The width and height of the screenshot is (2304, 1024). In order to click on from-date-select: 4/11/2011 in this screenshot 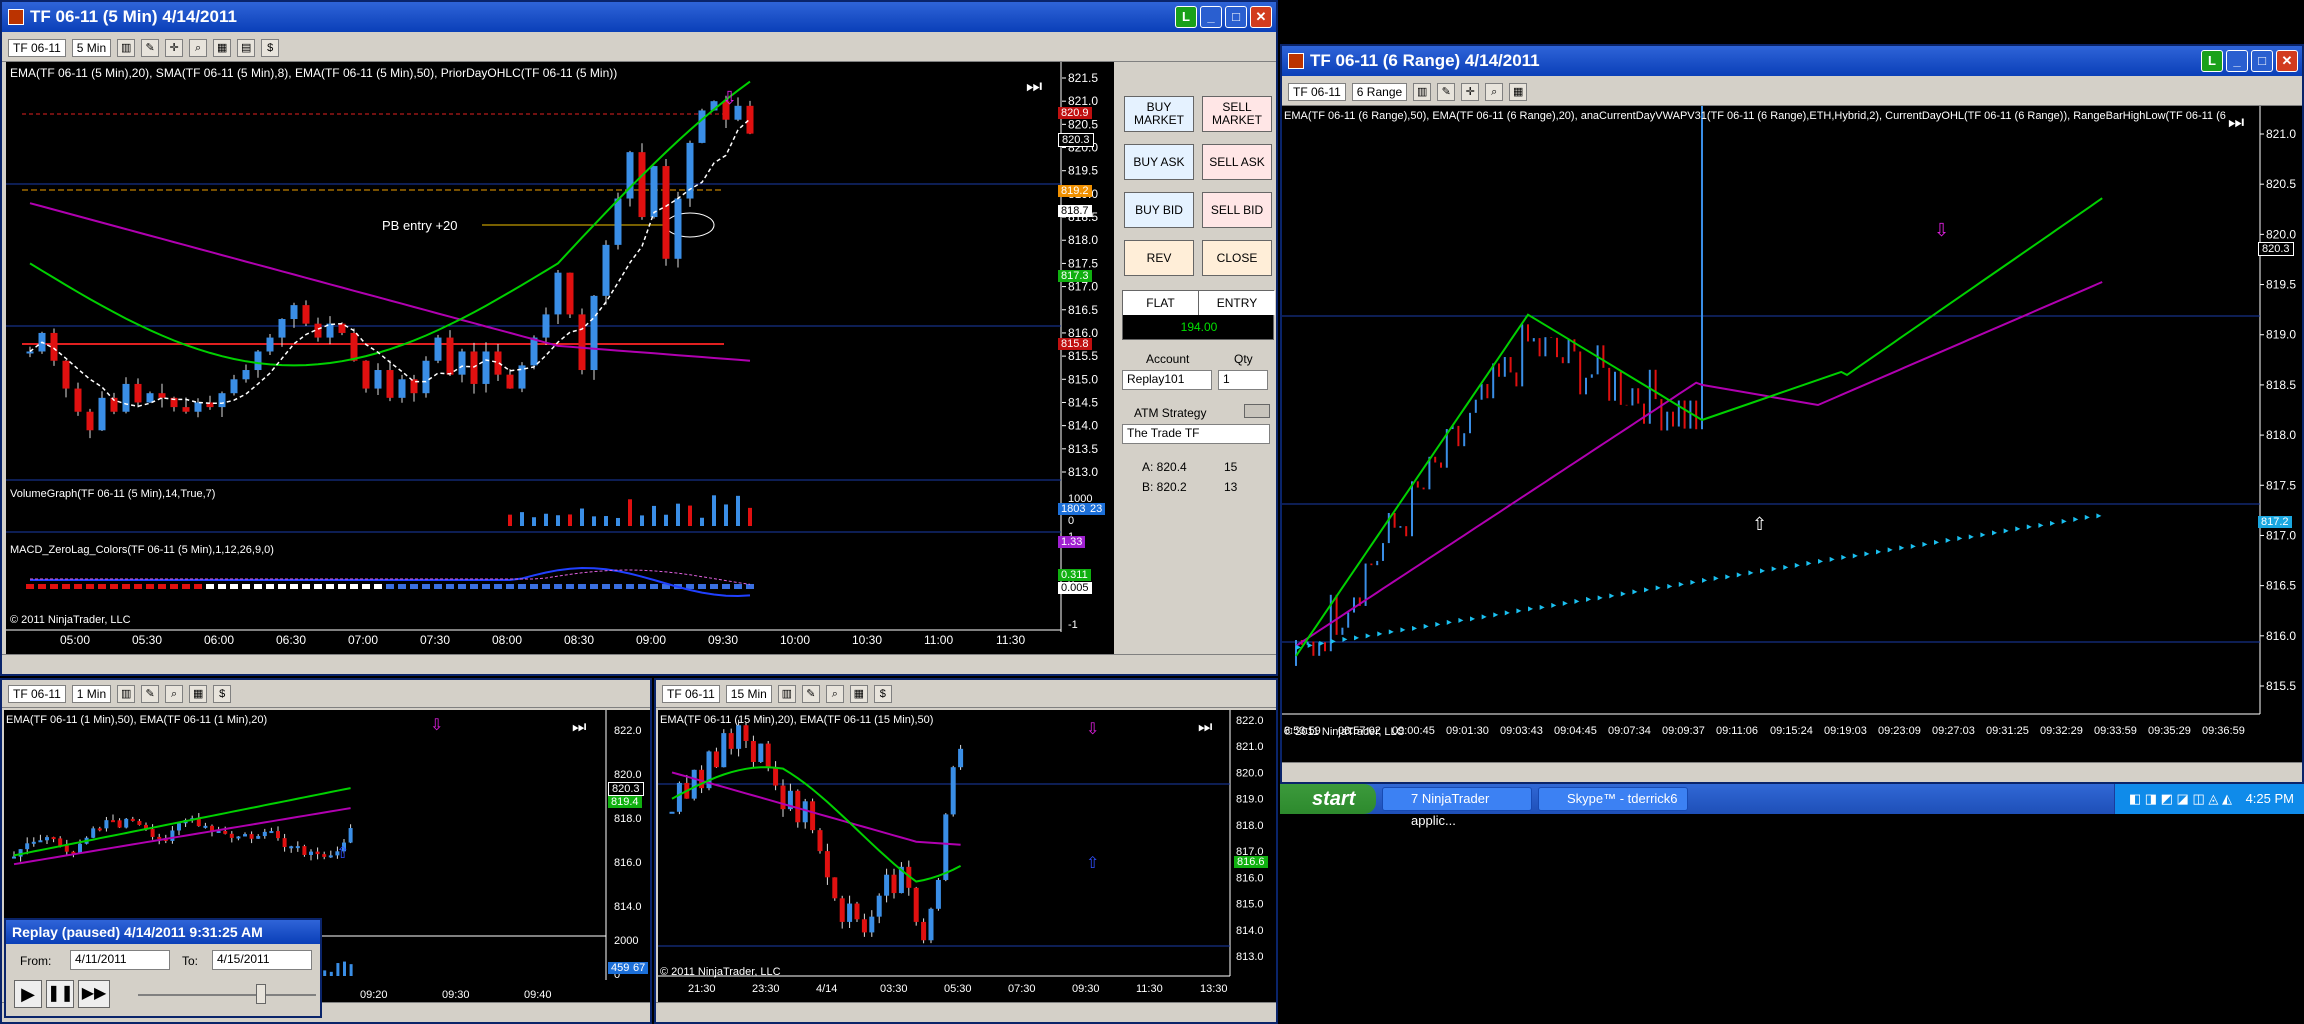, I will do `click(120, 960)`.